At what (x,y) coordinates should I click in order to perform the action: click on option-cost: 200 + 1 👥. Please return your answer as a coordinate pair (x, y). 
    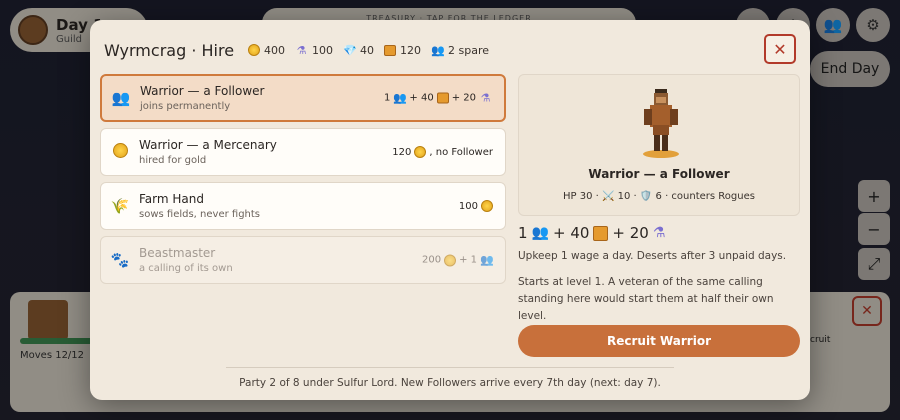
    Looking at the image, I should click on (457, 260).